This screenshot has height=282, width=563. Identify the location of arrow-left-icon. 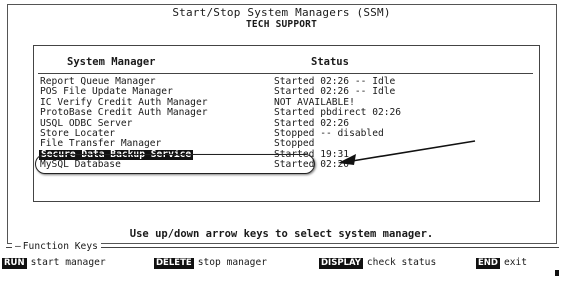
(407, 152).